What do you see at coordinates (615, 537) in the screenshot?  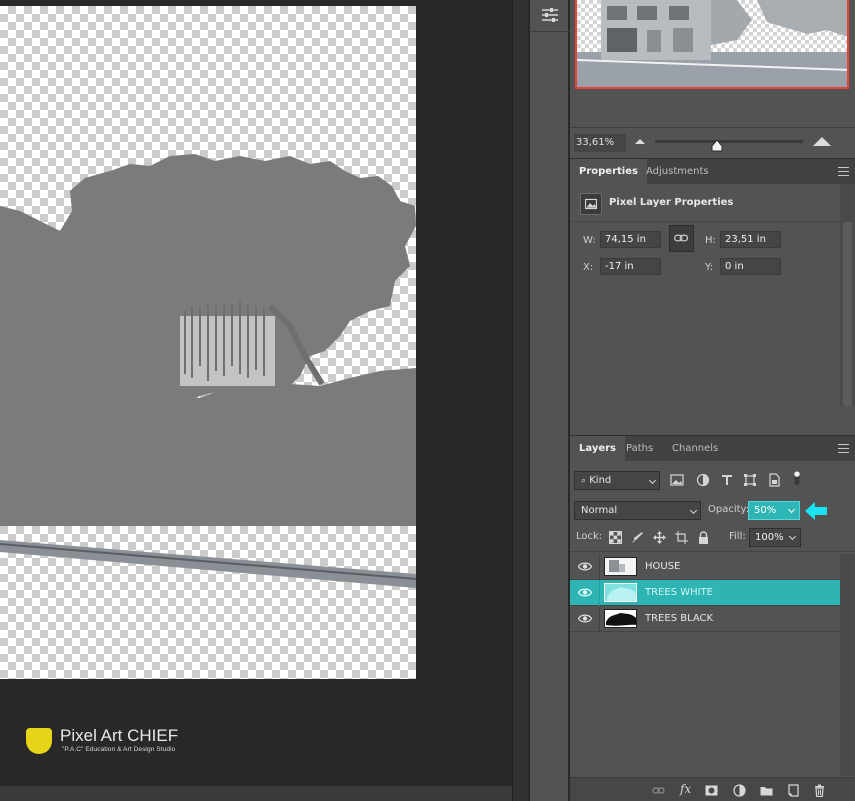 I see `lock-transparent-icon` at bounding box center [615, 537].